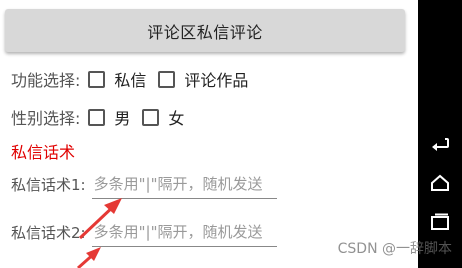 This screenshot has height=268, width=462. What do you see at coordinates (97, 79) in the screenshot?
I see `checkbox-private-message-box` at bounding box center [97, 79].